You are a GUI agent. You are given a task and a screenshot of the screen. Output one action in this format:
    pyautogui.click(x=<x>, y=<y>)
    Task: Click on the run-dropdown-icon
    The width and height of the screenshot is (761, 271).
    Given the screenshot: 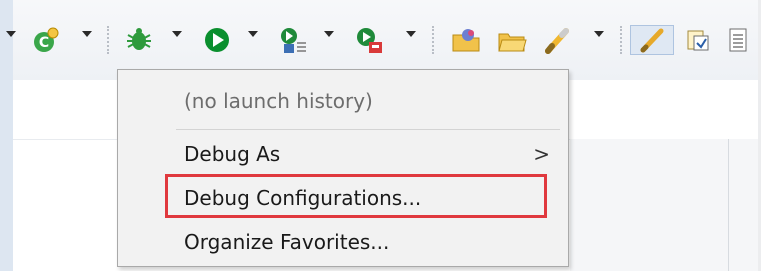 What is the action you would take?
    pyautogui.click(x=253, y=34)
    